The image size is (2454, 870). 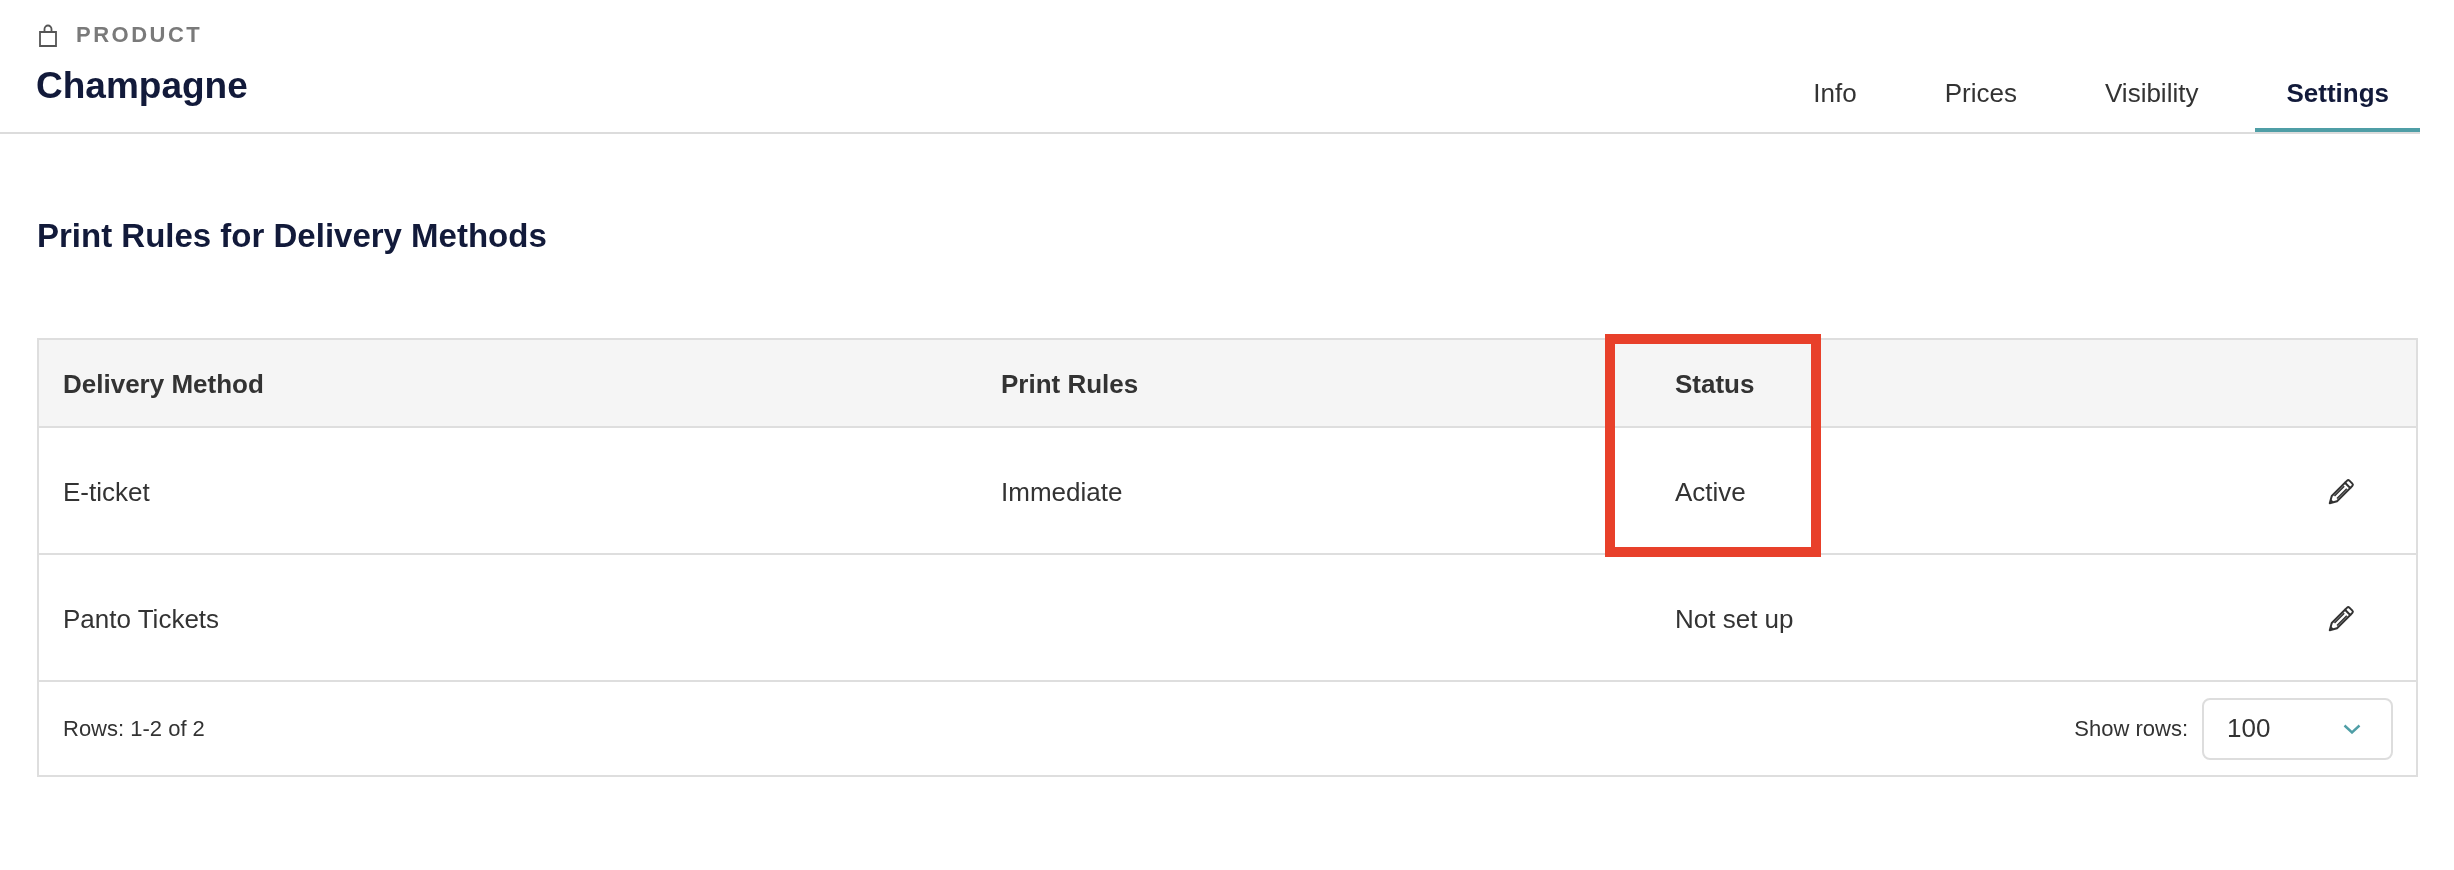 What do you see at coordinates (48, 35) in the screenshot?
I see `shopping-bag-icon` at bounding box center [48, 35].